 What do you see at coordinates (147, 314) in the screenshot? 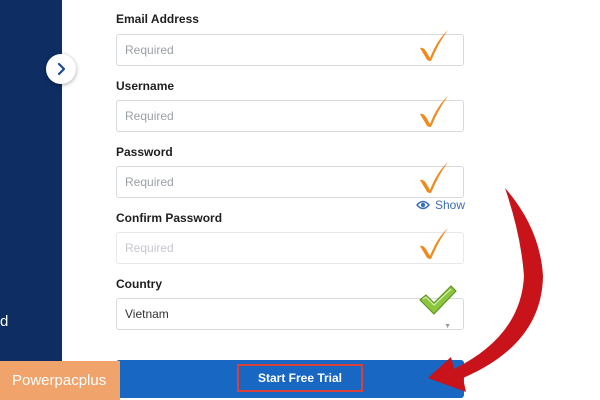
I see `country-select-value: Vietnam` at bounding box center [147, 314].